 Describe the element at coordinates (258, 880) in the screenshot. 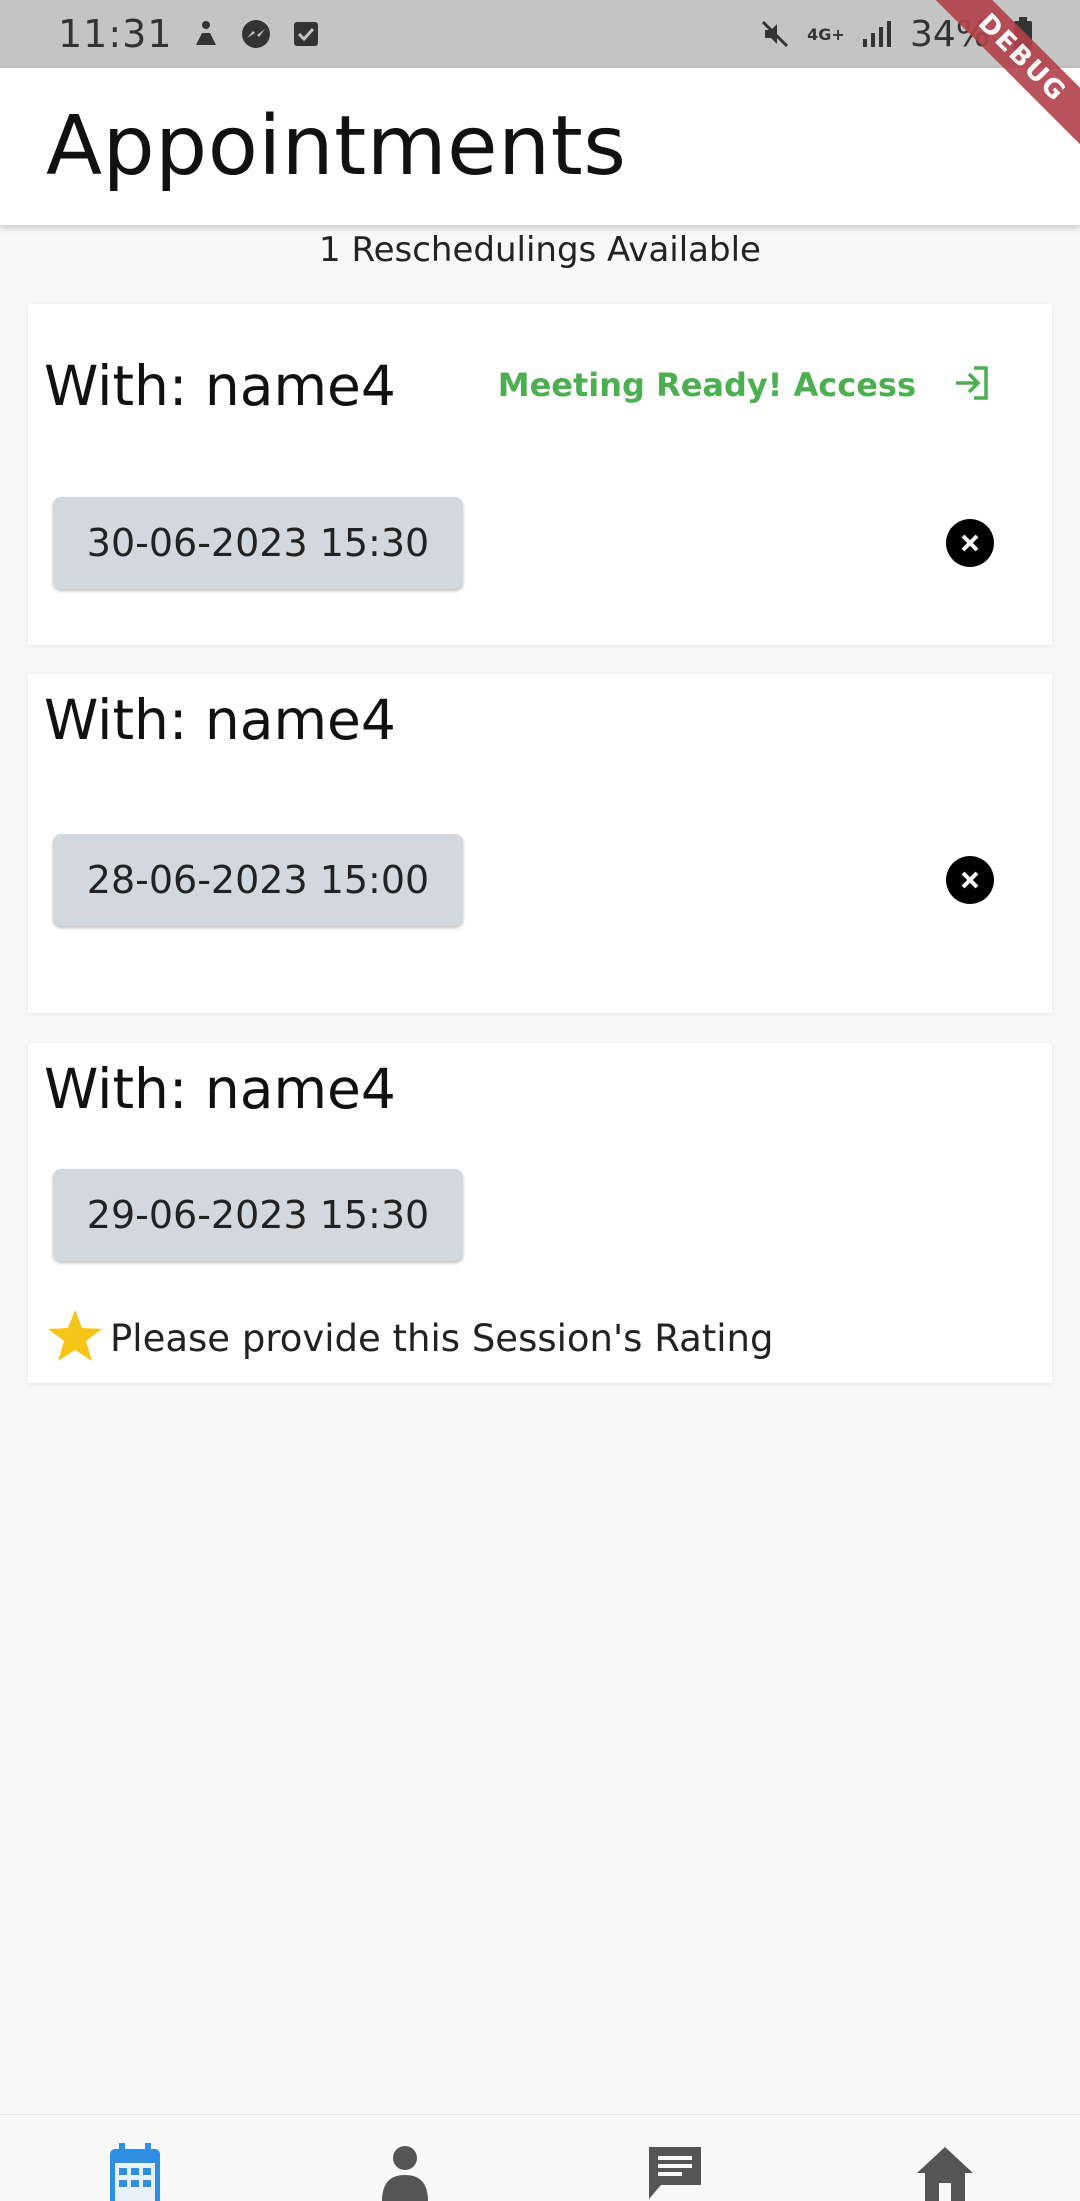

I see `appointment-date-chip: 28-06-2023 15:00` at that location.